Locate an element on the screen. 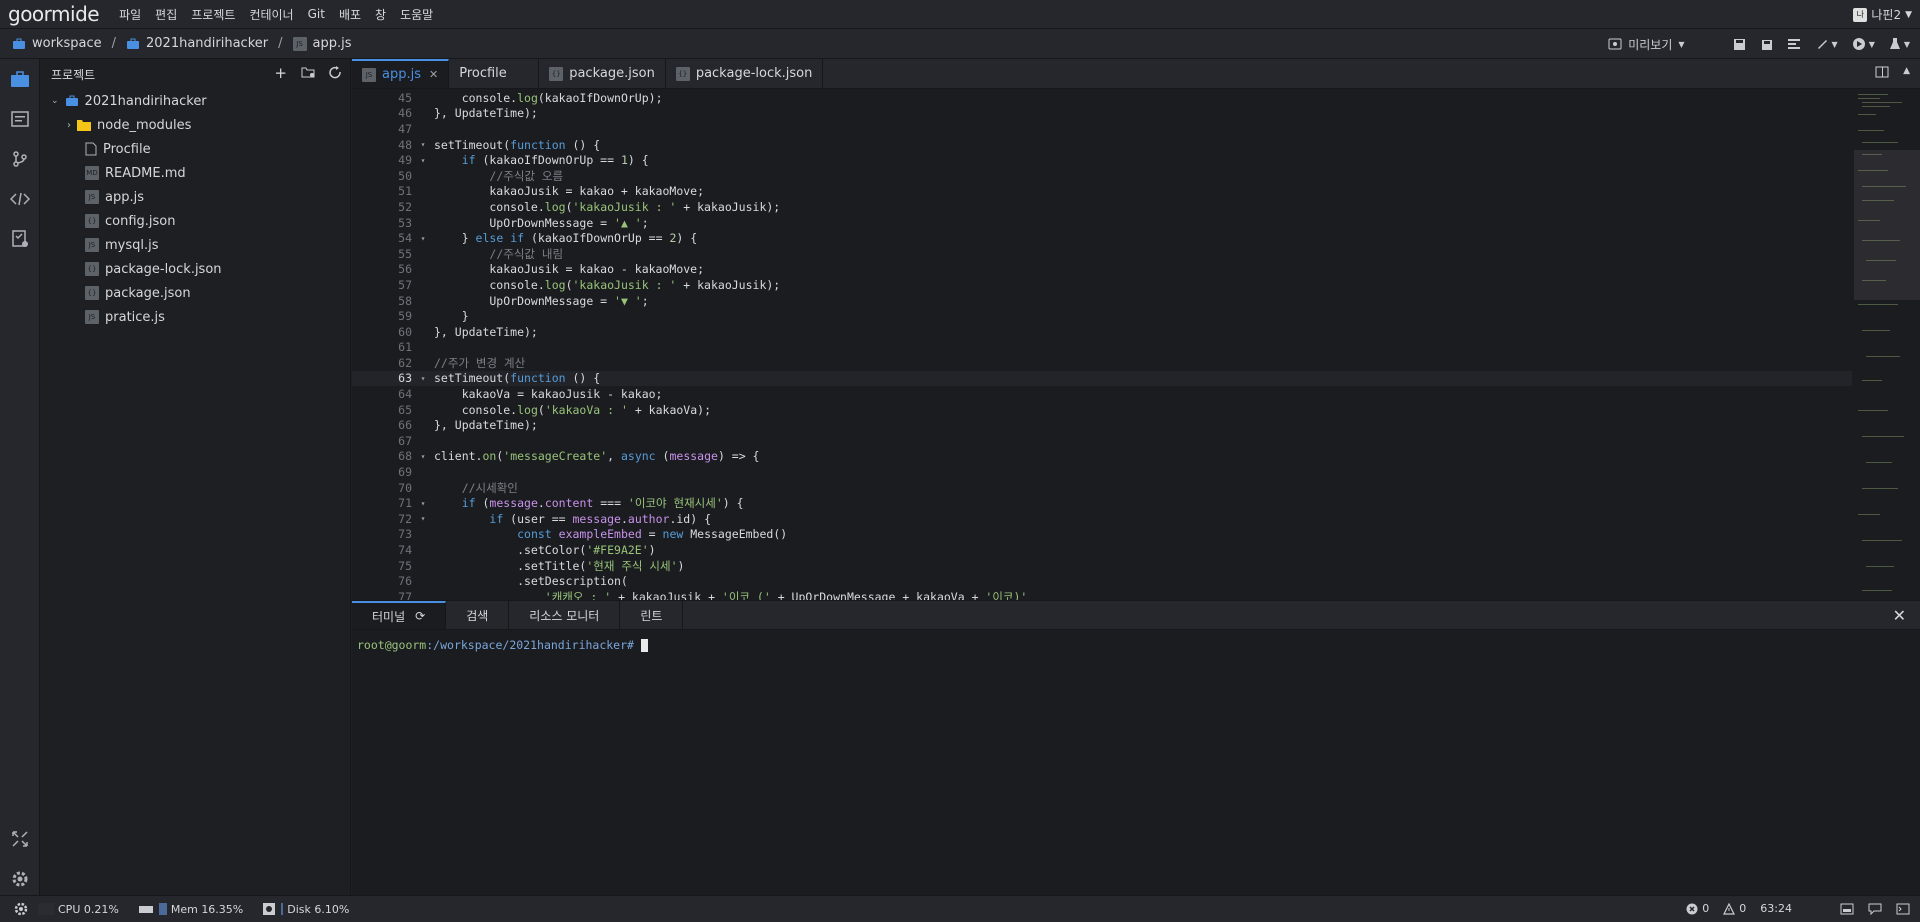 This screenshot has width=1920, height=922. code-button is located at coordinates (20, 199).